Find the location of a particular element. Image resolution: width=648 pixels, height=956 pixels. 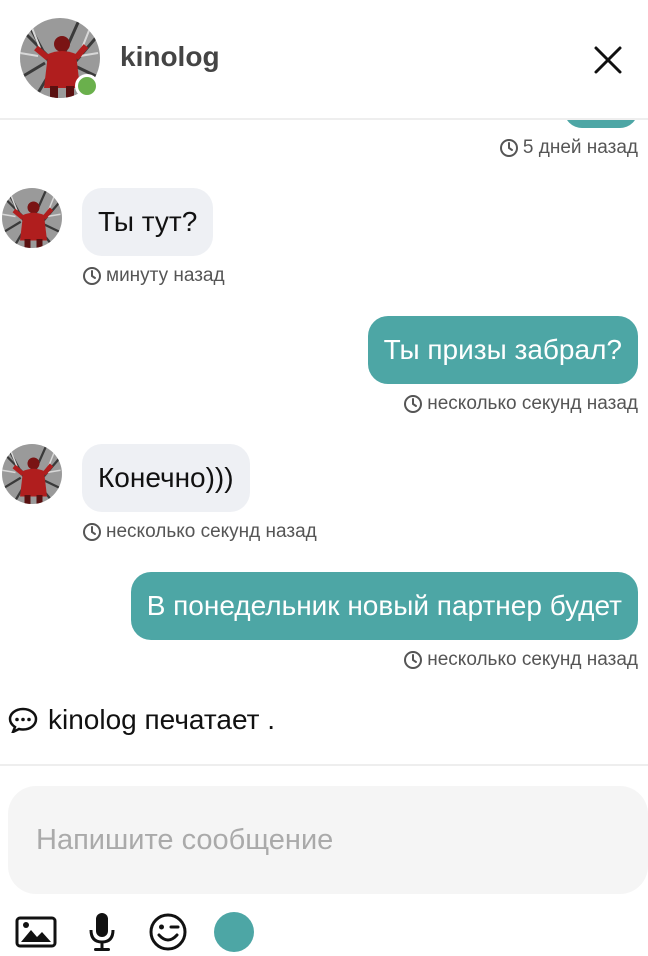

message-bubble-outgoing is located at coordinates (601, 124).